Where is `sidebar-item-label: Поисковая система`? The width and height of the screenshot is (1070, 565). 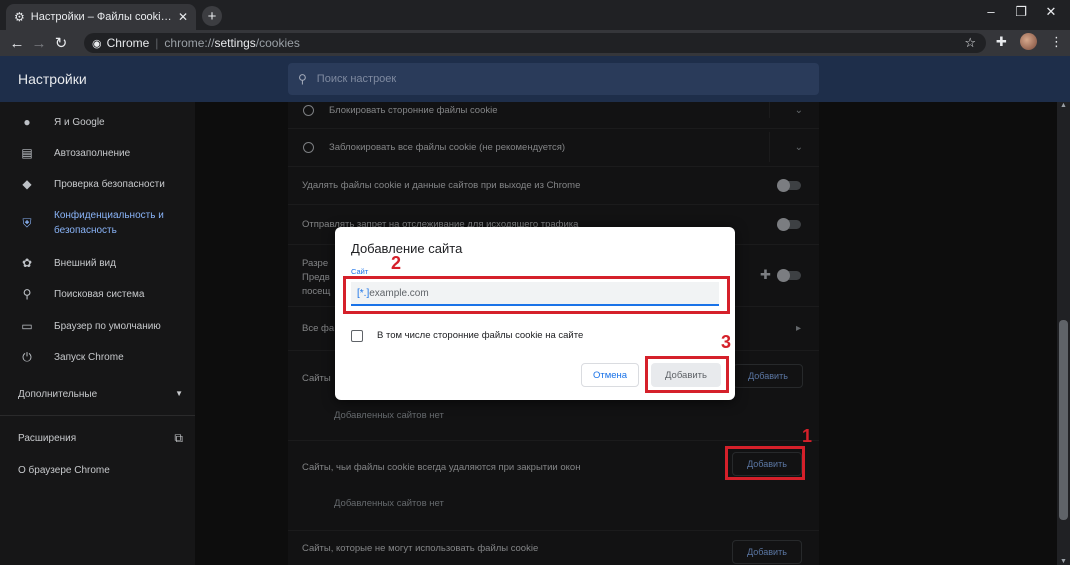 sidebar-item-label: Поисковая система is located at coordinates (99, 294).